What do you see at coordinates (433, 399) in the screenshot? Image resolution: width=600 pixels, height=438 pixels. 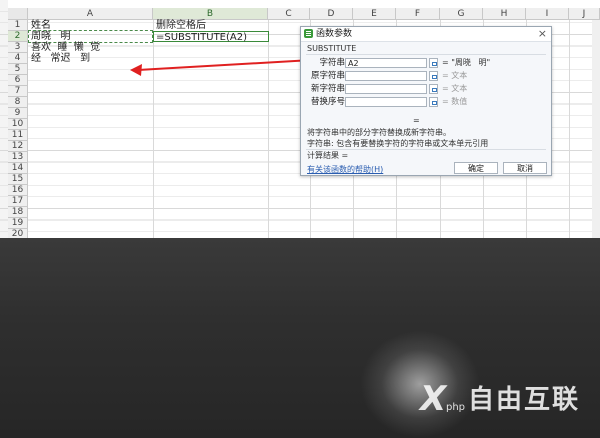 I see `watermark-x-mark: X` at bounding box center [433, 399].